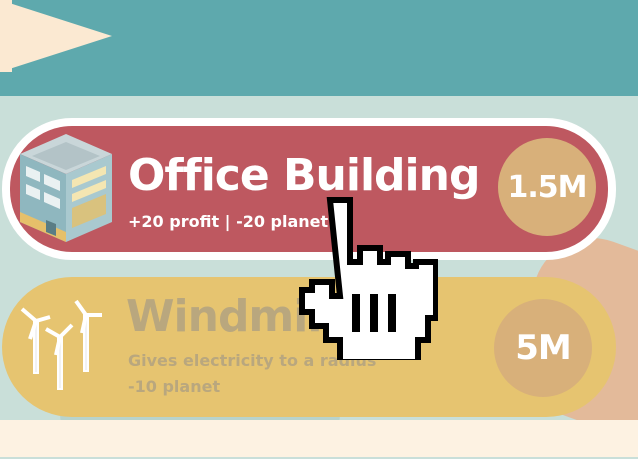 The image size is (638, 459). What do you see at coordinates (368, 278) in the screenshot?
I see `hand-pointer-icon` at bounding box center [368, 278].